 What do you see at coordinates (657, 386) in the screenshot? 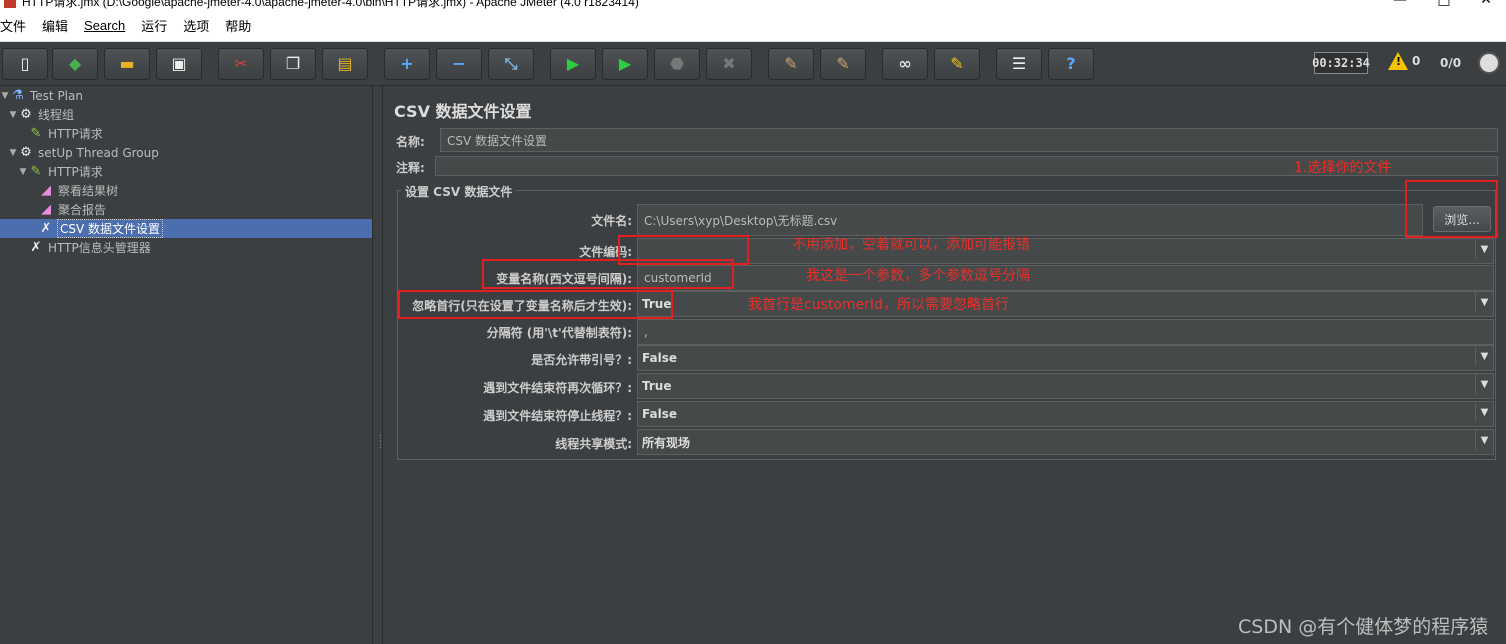
I see `recycle-value: True` at bounding box center [657, 386].